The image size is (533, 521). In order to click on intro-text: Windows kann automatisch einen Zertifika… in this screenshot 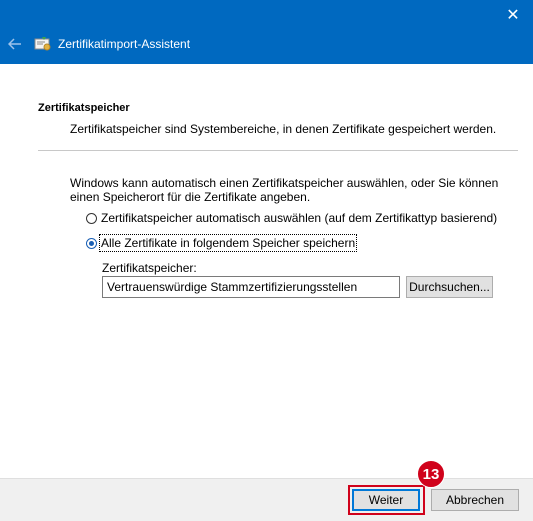, I will do `click(284, 190)`.